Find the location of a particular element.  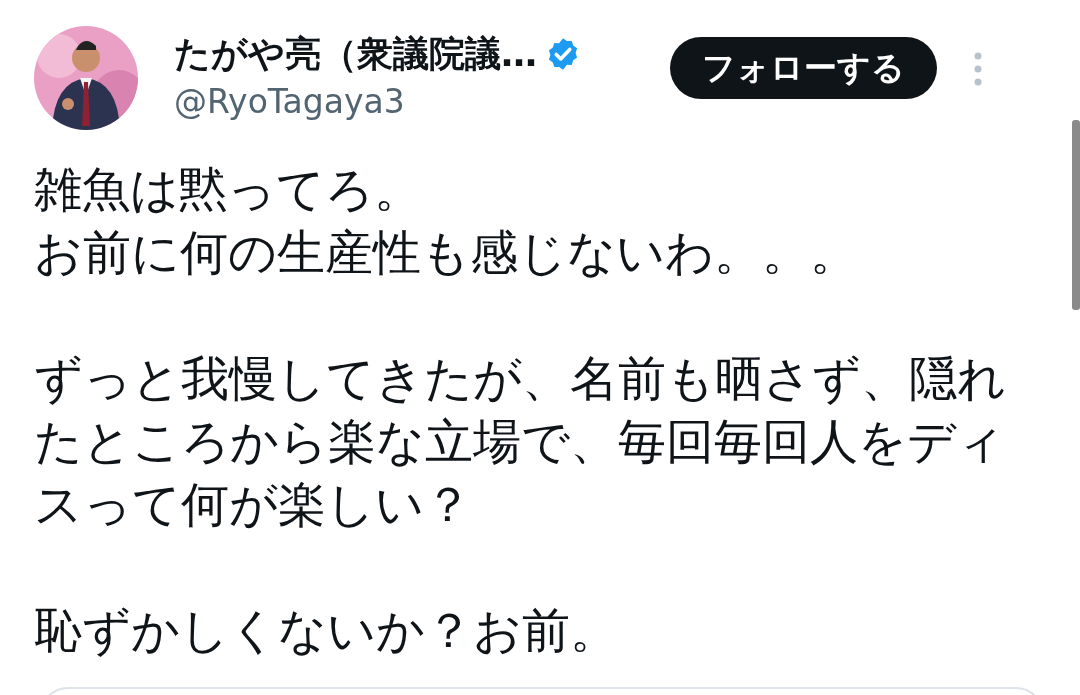

tweet-text-line: たところから楽な立場で、毎回毎回人をディ is located at coordinates (519, 441).